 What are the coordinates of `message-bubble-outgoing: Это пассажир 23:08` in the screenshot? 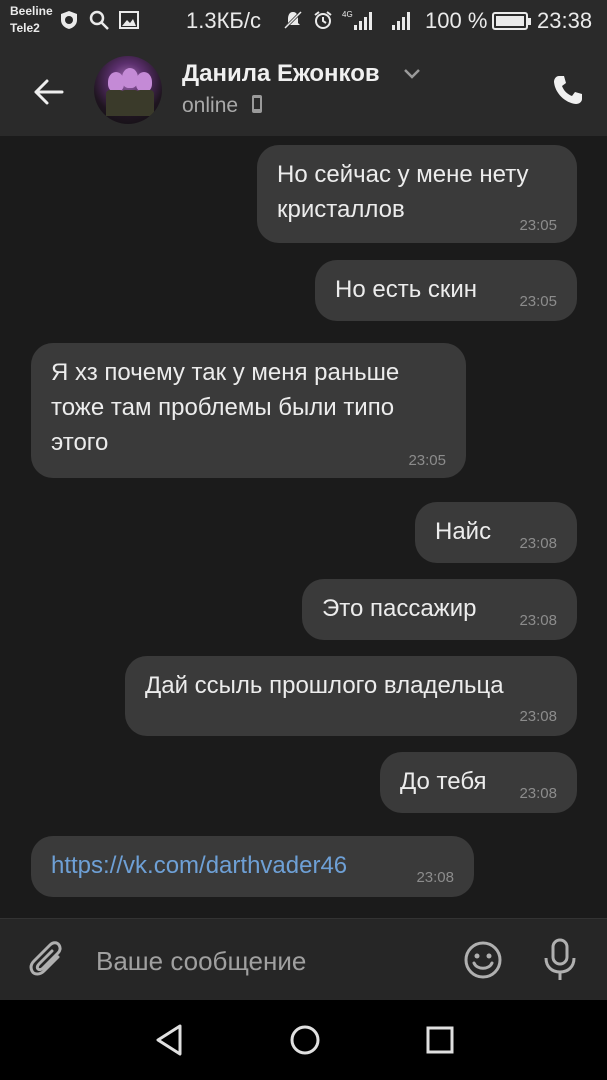 It's located at (439, 609).